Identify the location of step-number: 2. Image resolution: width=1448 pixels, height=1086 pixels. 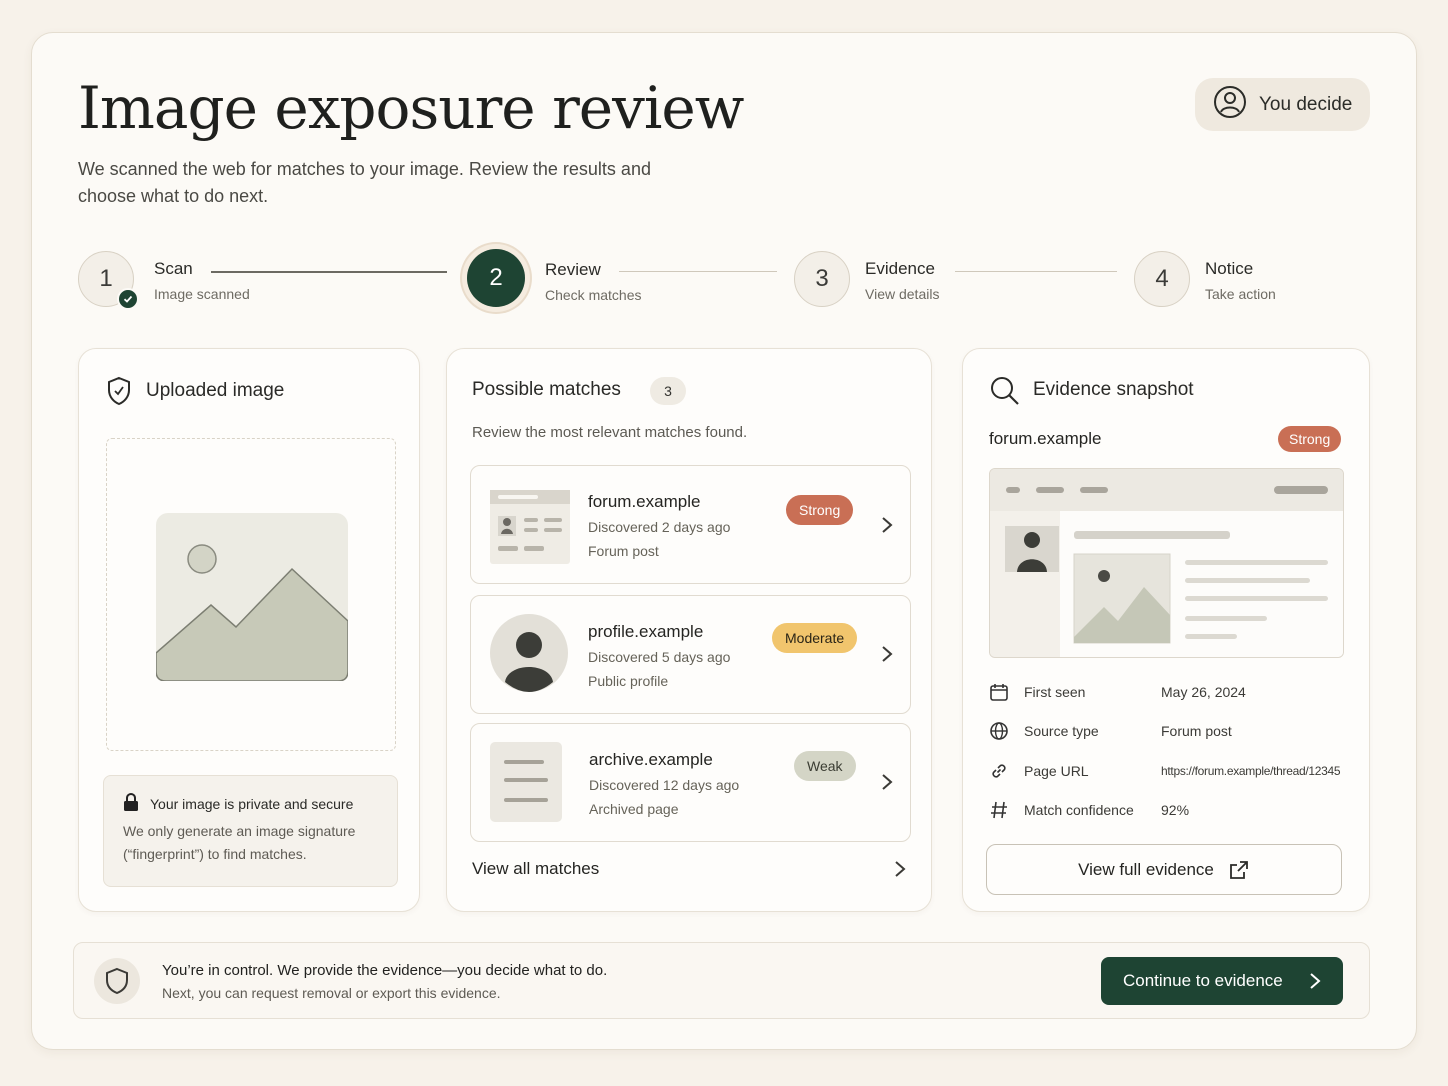
(496, 278).